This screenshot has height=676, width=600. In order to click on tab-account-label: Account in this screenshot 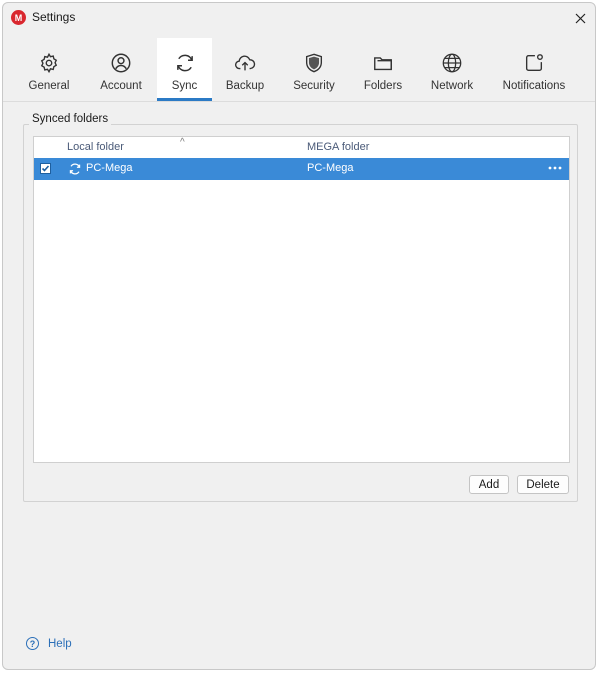, I will do `click(121, 86)`.